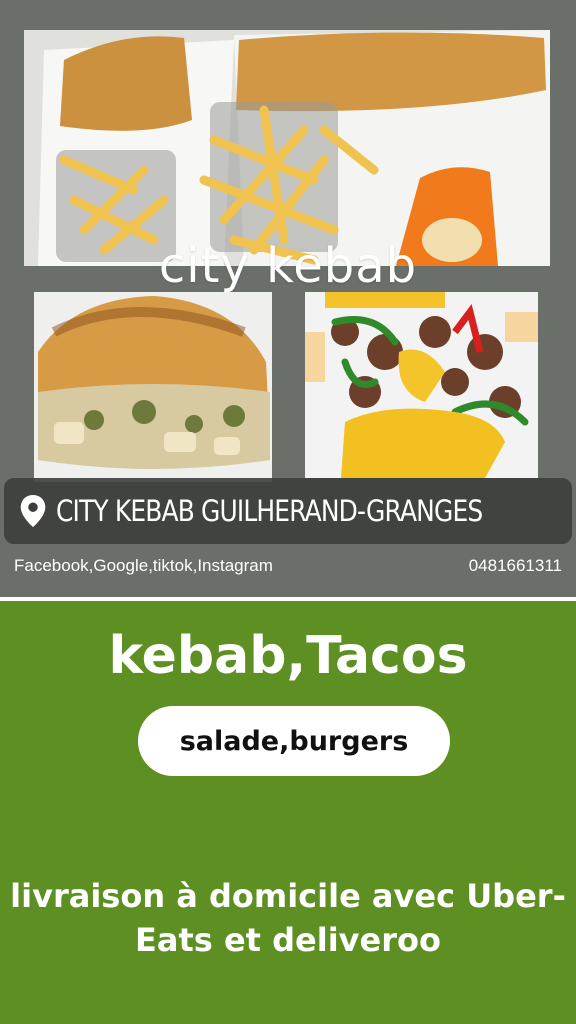 The image size is (576, 1024). What do you see at coordinates (288, 940) in the screenshot?
I see `delivery-line-2: Eats et deliveroo` at bounding box center [288, 940].